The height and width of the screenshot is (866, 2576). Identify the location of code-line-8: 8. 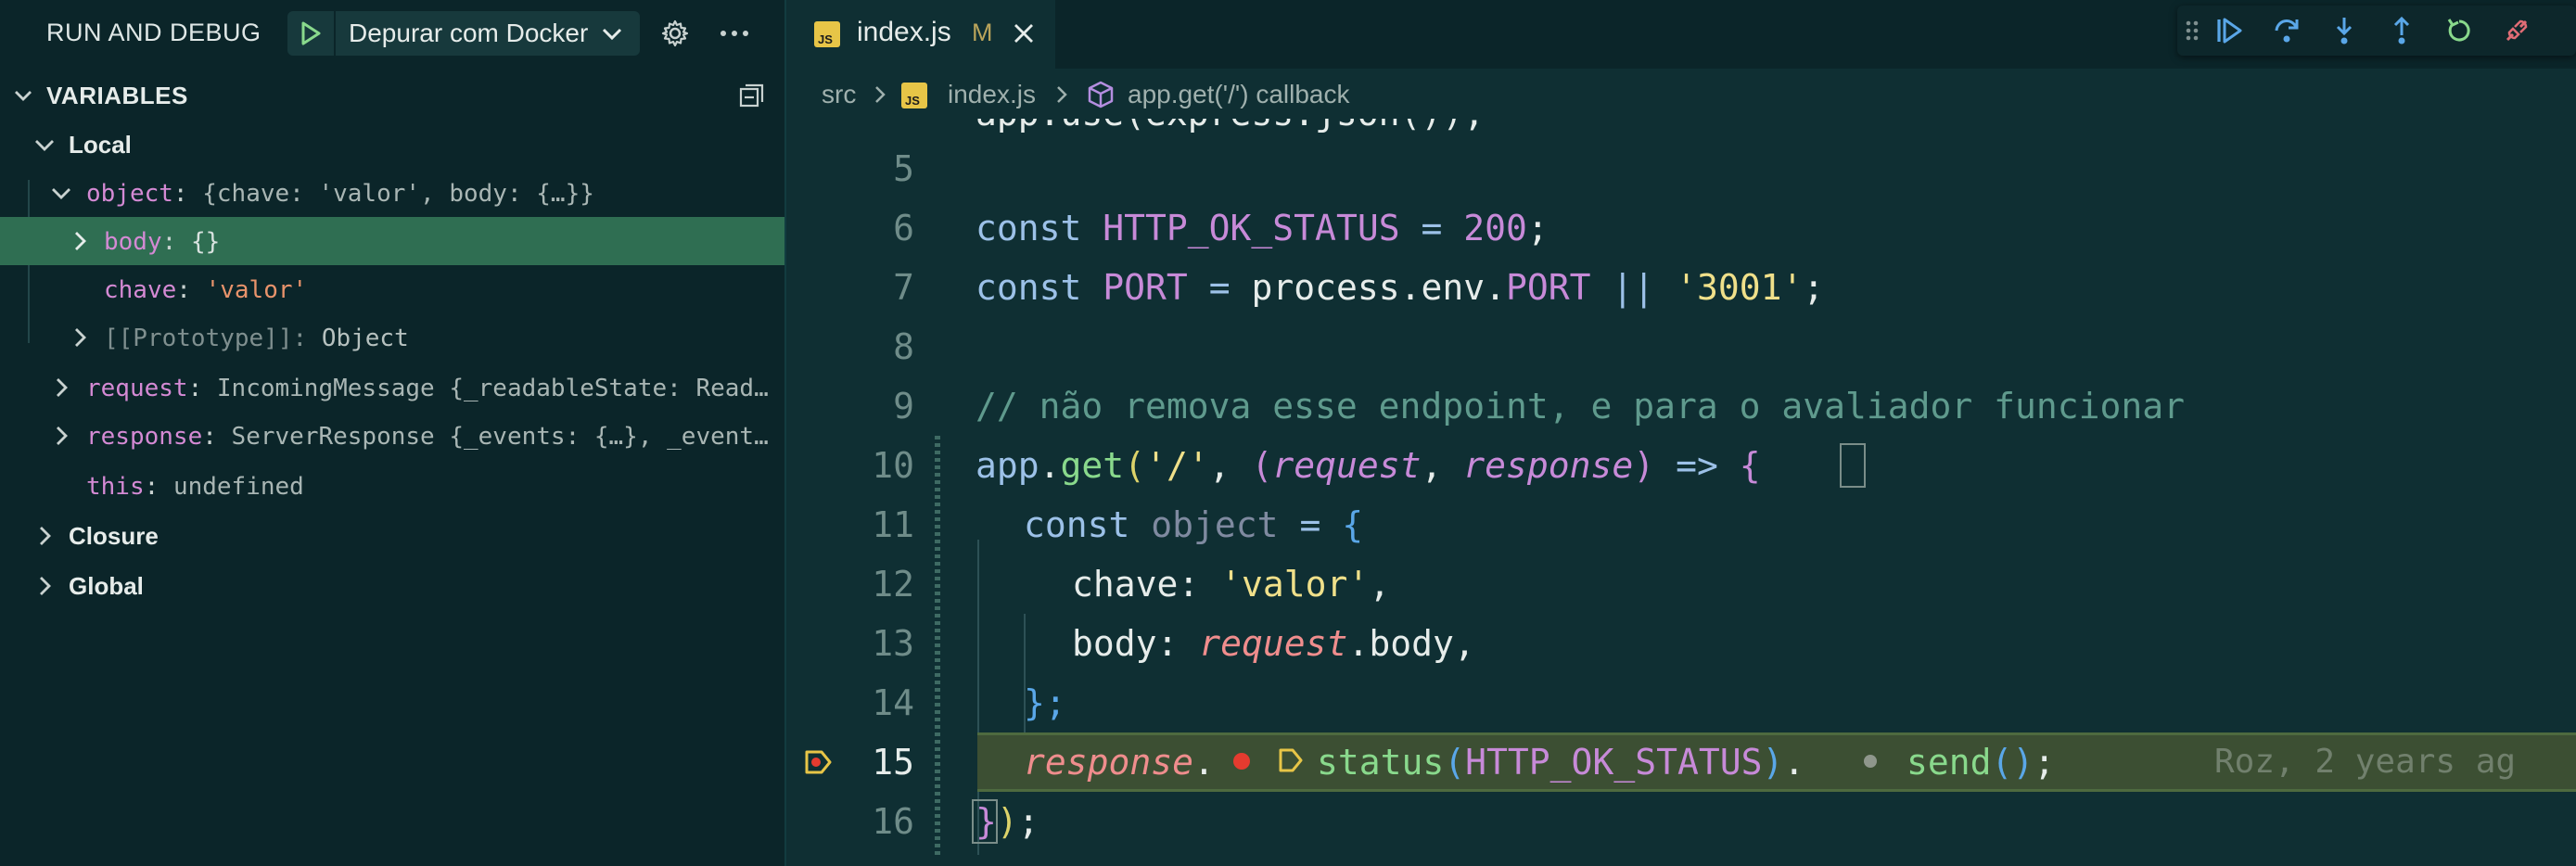
(1681, 346).